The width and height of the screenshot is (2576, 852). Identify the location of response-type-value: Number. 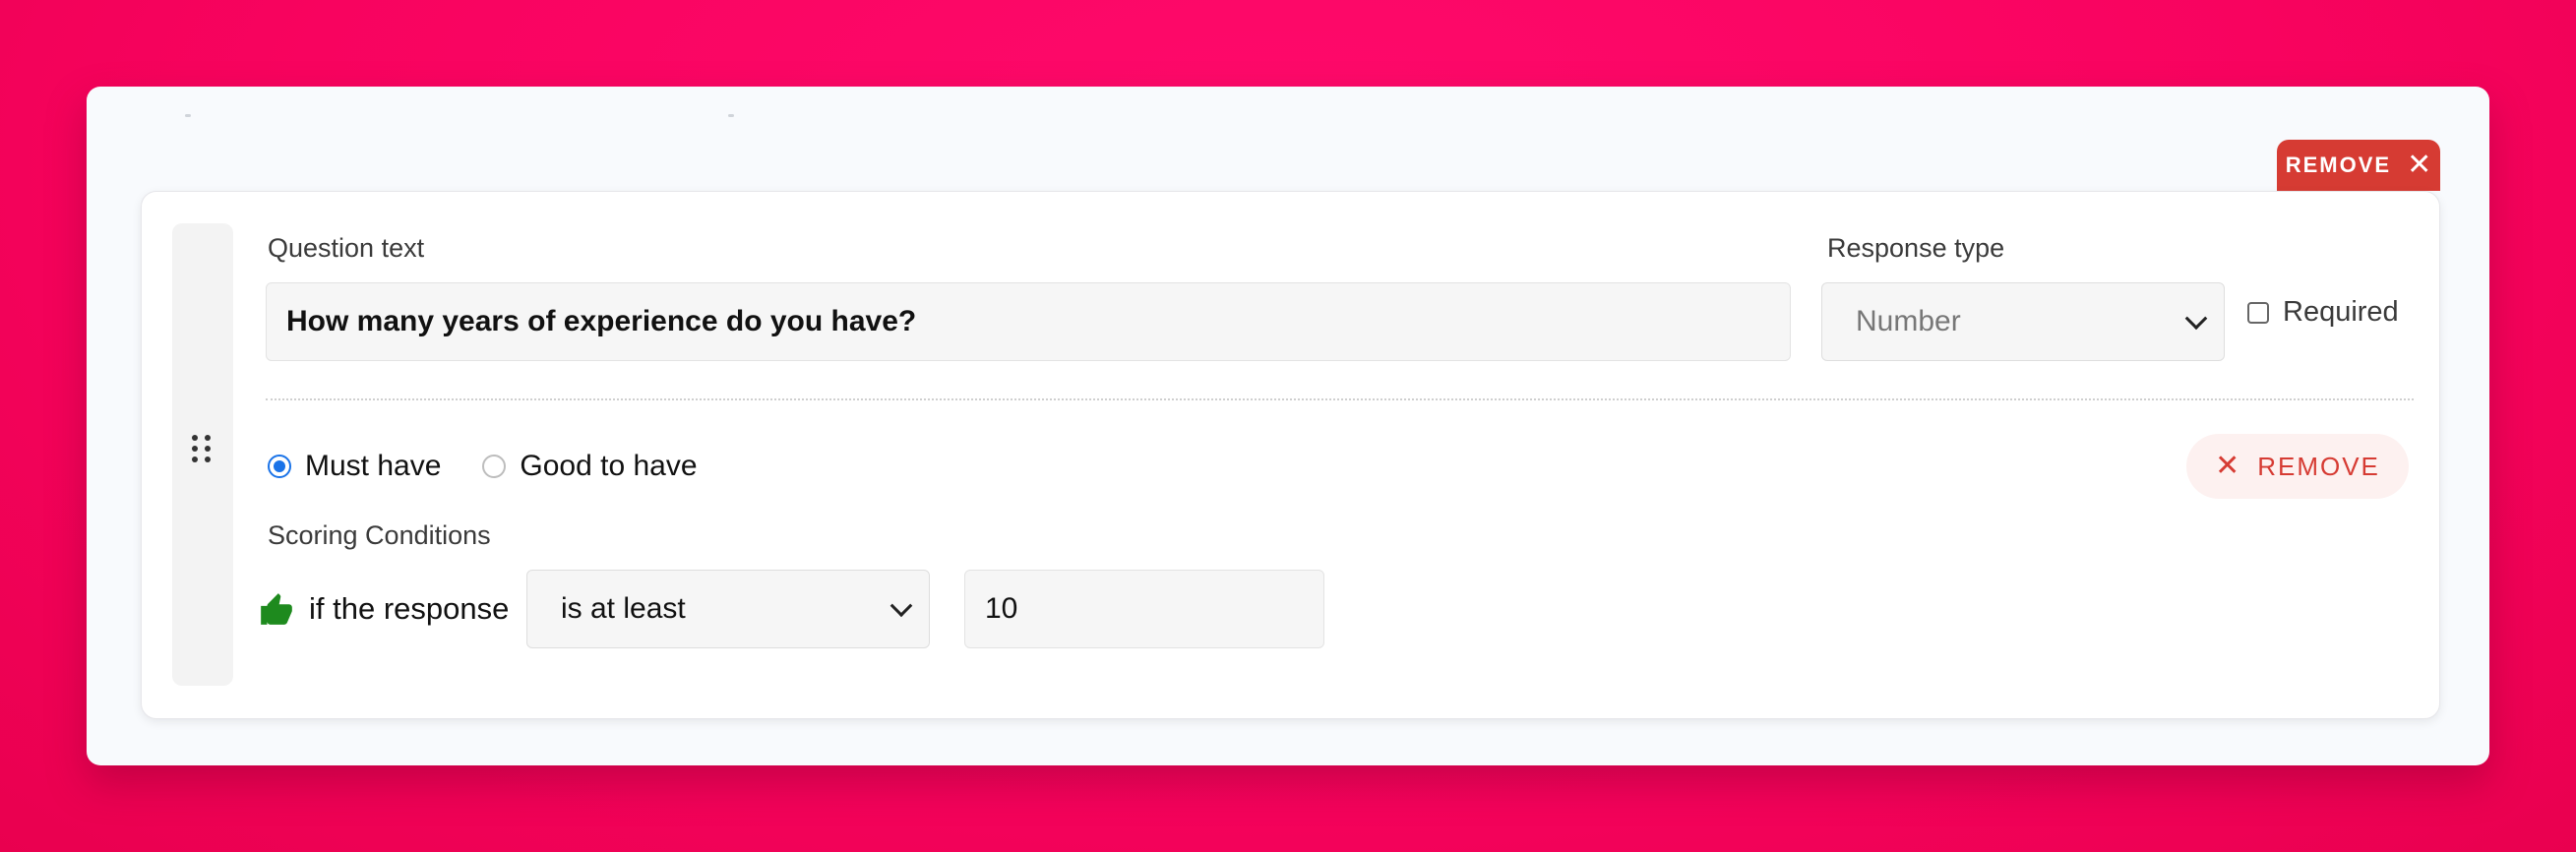
(1909, 321).